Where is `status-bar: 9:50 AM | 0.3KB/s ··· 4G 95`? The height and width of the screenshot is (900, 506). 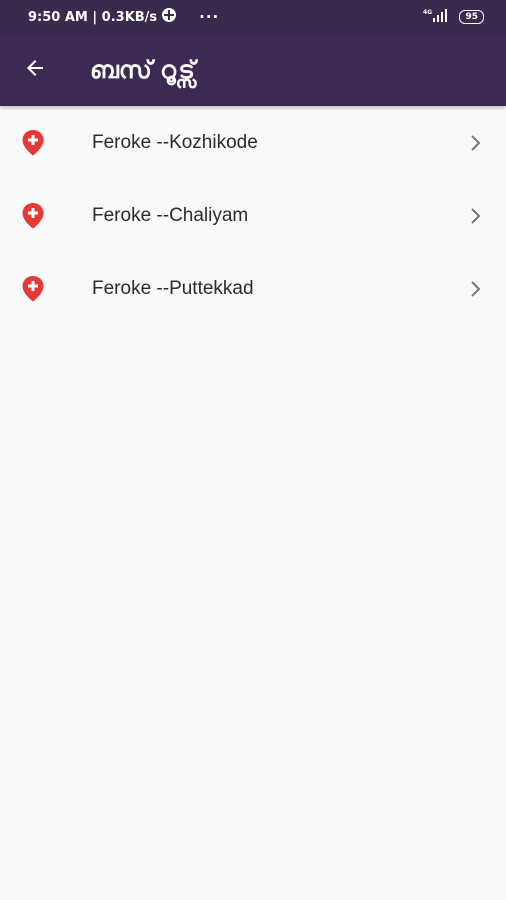
status-bar: 9:50 AM | 0.3KB/s ··· 4G 95 is located at coordinates (253, 17).